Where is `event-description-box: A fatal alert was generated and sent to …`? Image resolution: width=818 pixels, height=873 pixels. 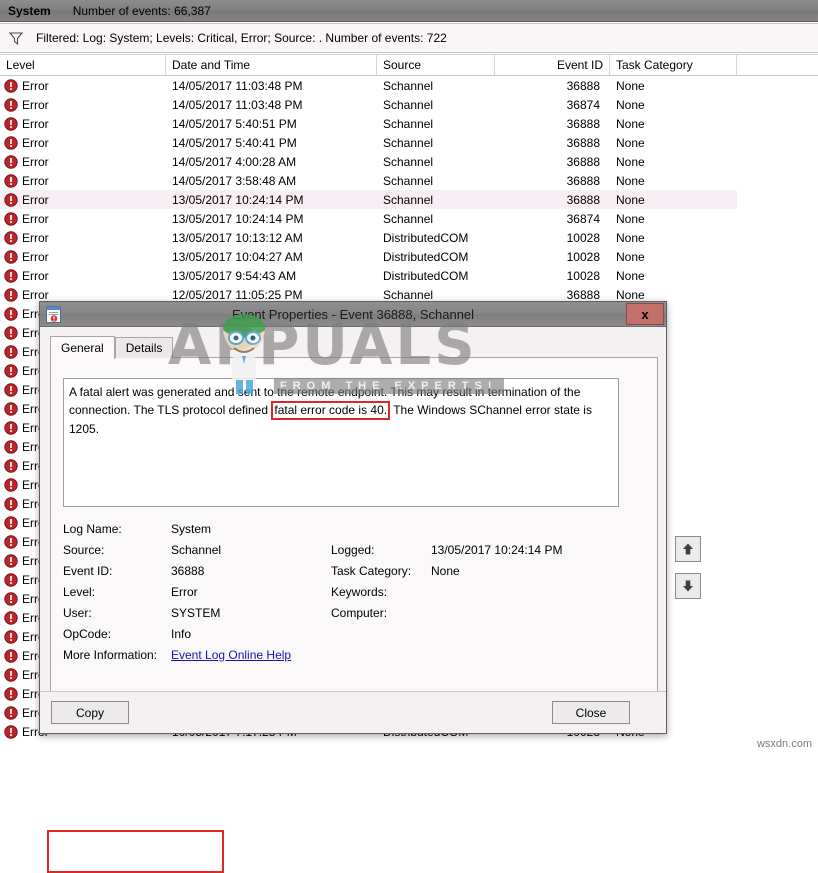
event-description-box: A fatal alert was generated and sent to … is located at coordinates (341, 442).